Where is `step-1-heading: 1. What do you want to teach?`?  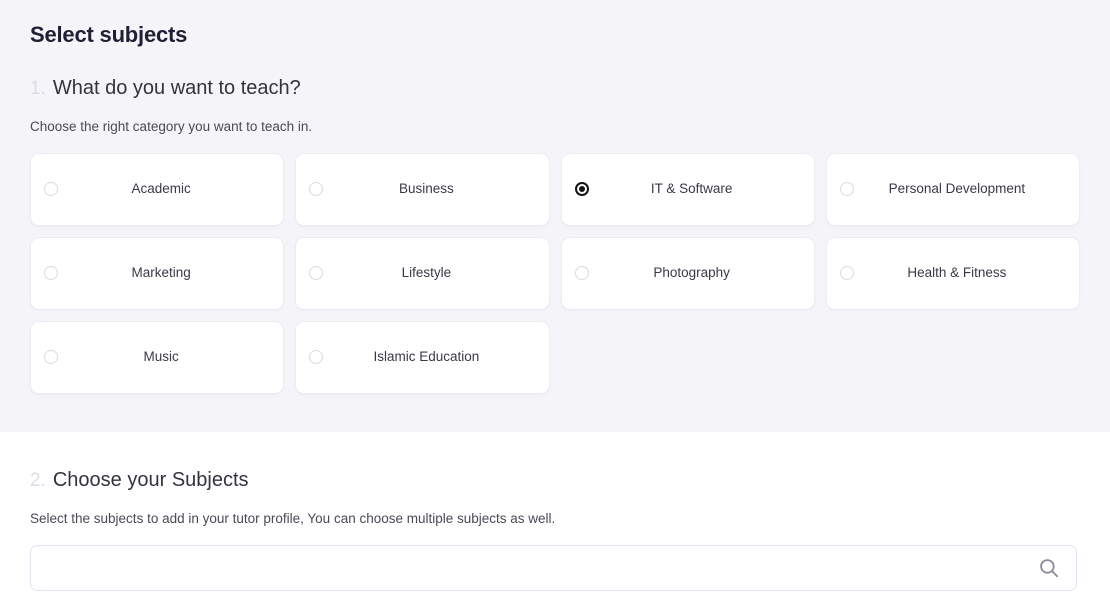 step-1-heading: 1. What do you want to teach? is located at coordinates (555, 88).